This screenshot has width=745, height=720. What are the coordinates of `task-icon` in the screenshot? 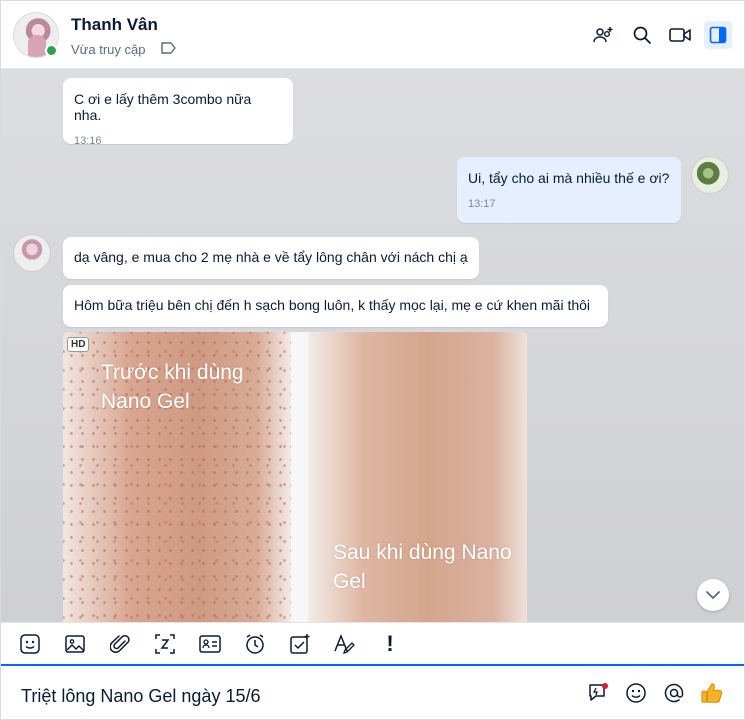 It's located at (300, 644).